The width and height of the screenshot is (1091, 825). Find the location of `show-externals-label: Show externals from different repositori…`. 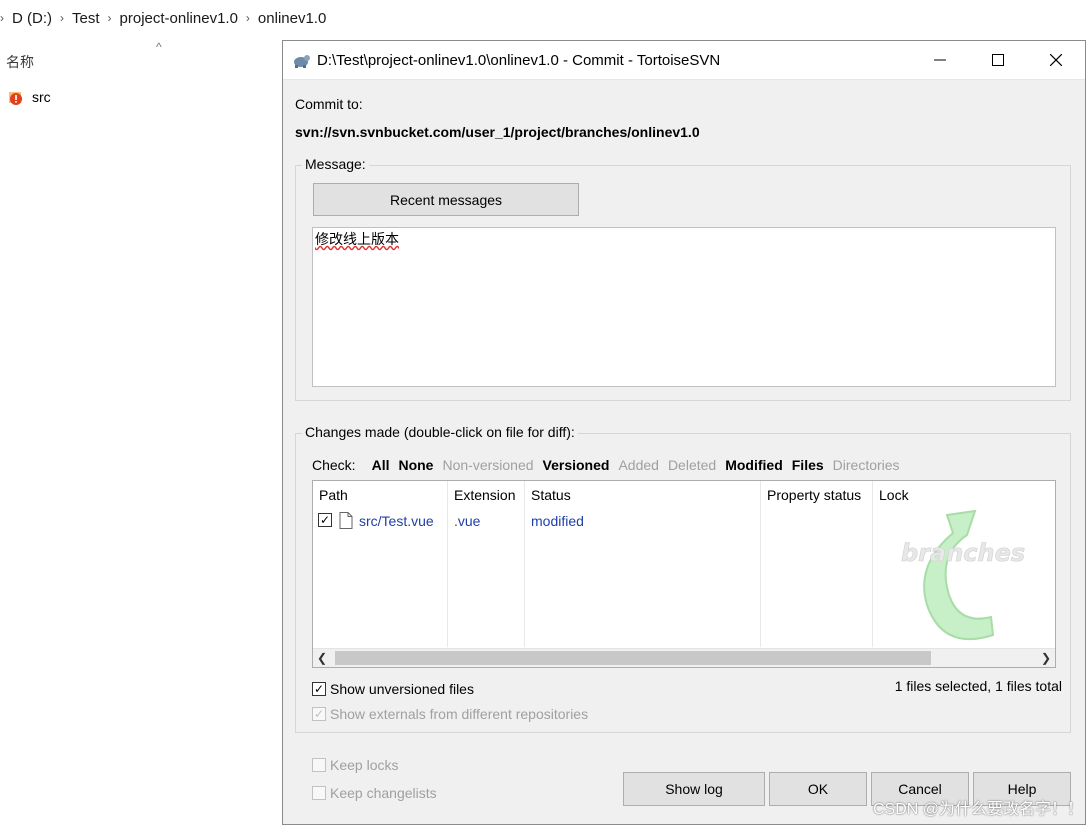

show-externals-label: Show externals from different repositori… is located at coordinates (459, 714).